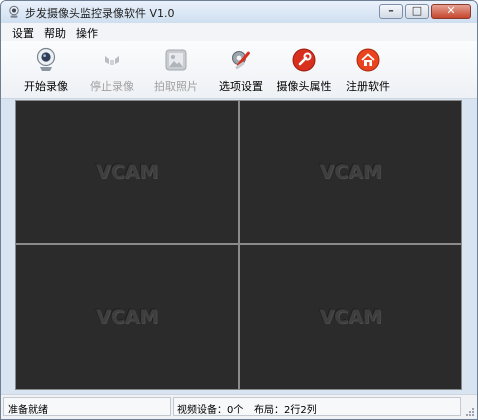 Image resolution: width=478 pixels, height=420 pixels. I want to click on photo-icon, so click(176, 60).